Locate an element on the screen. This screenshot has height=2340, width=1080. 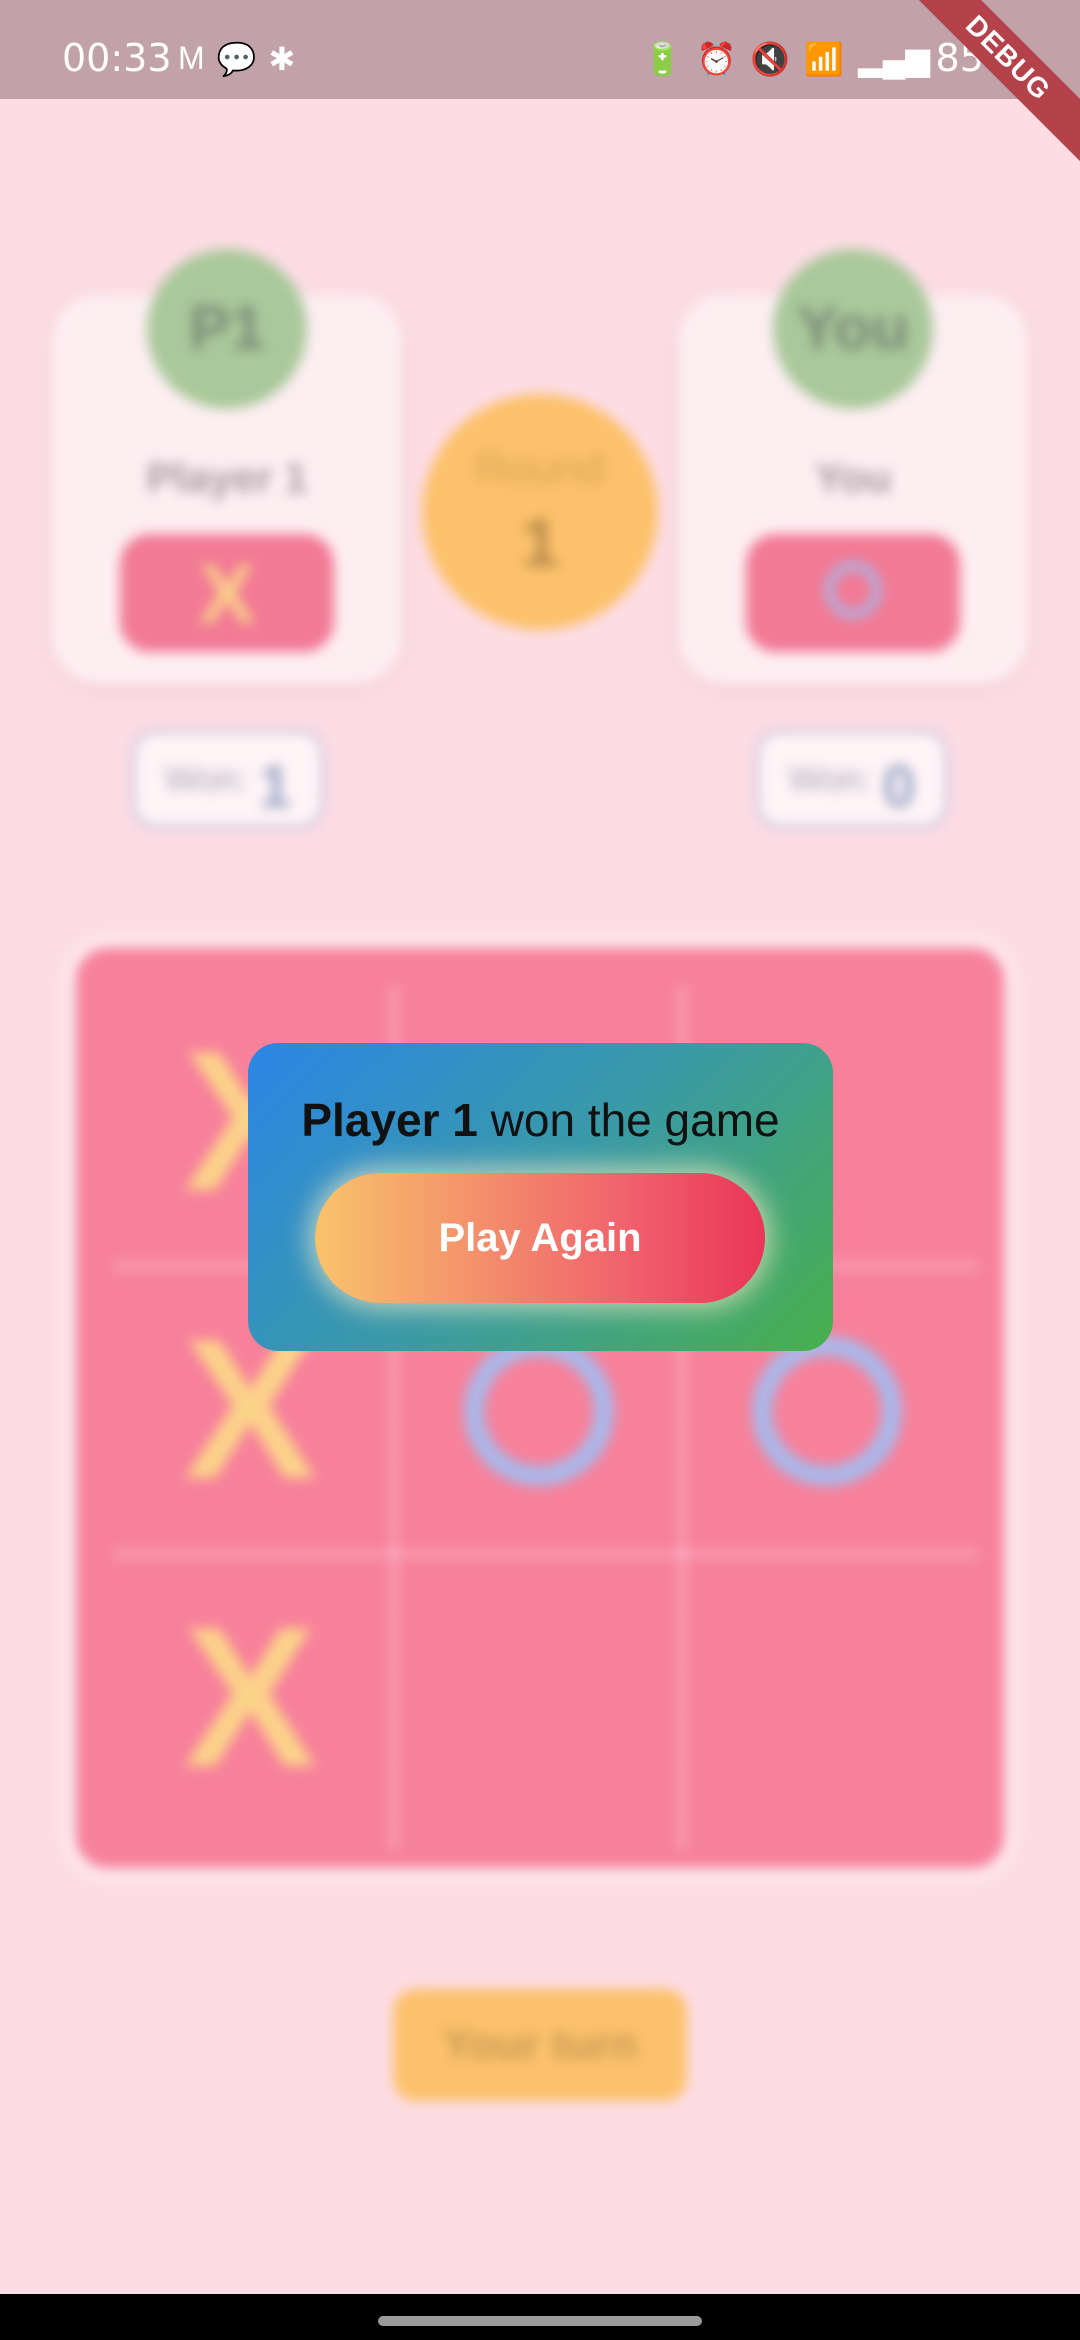
player-card-you: You You is located at coordinates (853, 466).